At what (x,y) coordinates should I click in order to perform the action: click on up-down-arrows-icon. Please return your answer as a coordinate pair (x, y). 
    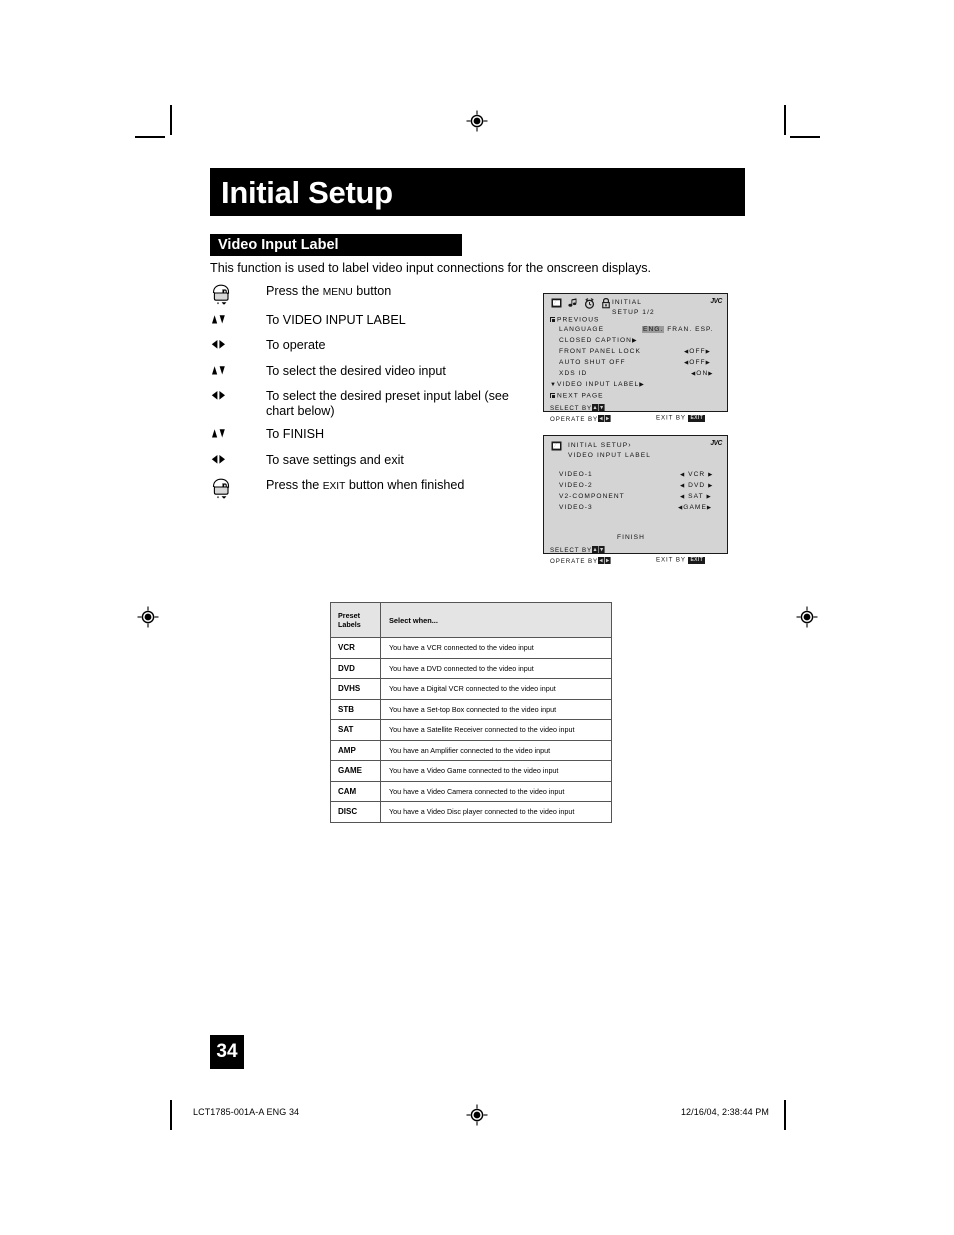
    Looking at the image, I should click on (238, 318).